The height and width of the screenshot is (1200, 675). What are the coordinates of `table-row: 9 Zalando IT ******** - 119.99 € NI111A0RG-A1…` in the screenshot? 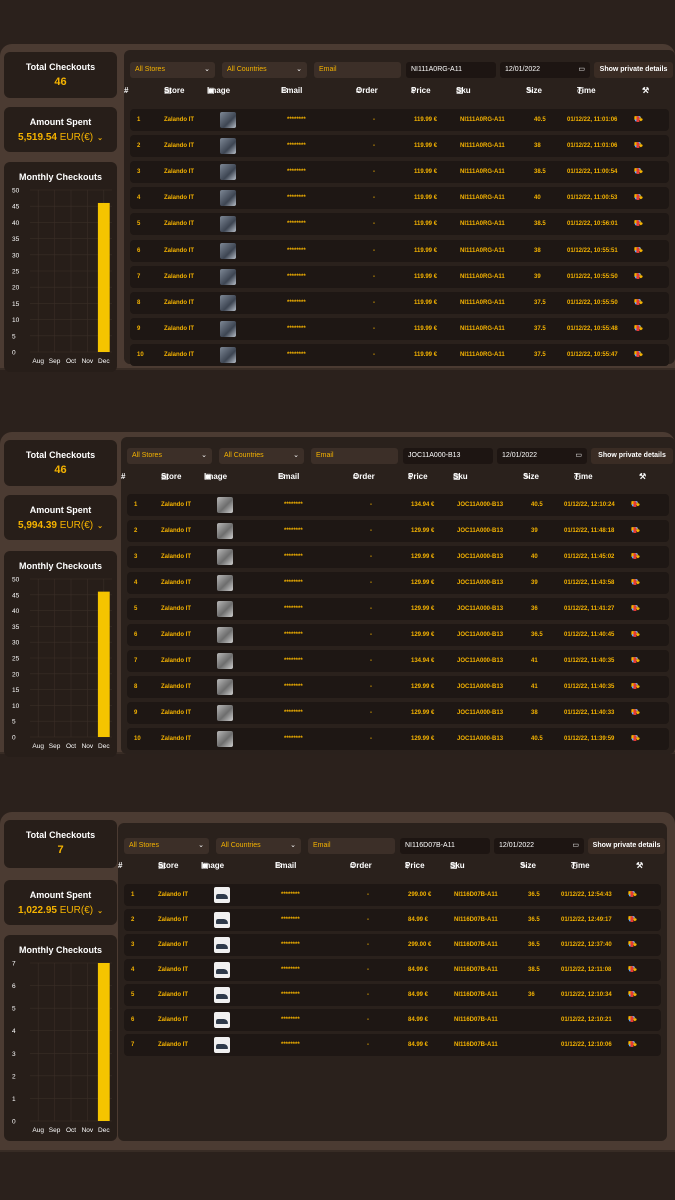 It's located at (399, 328).